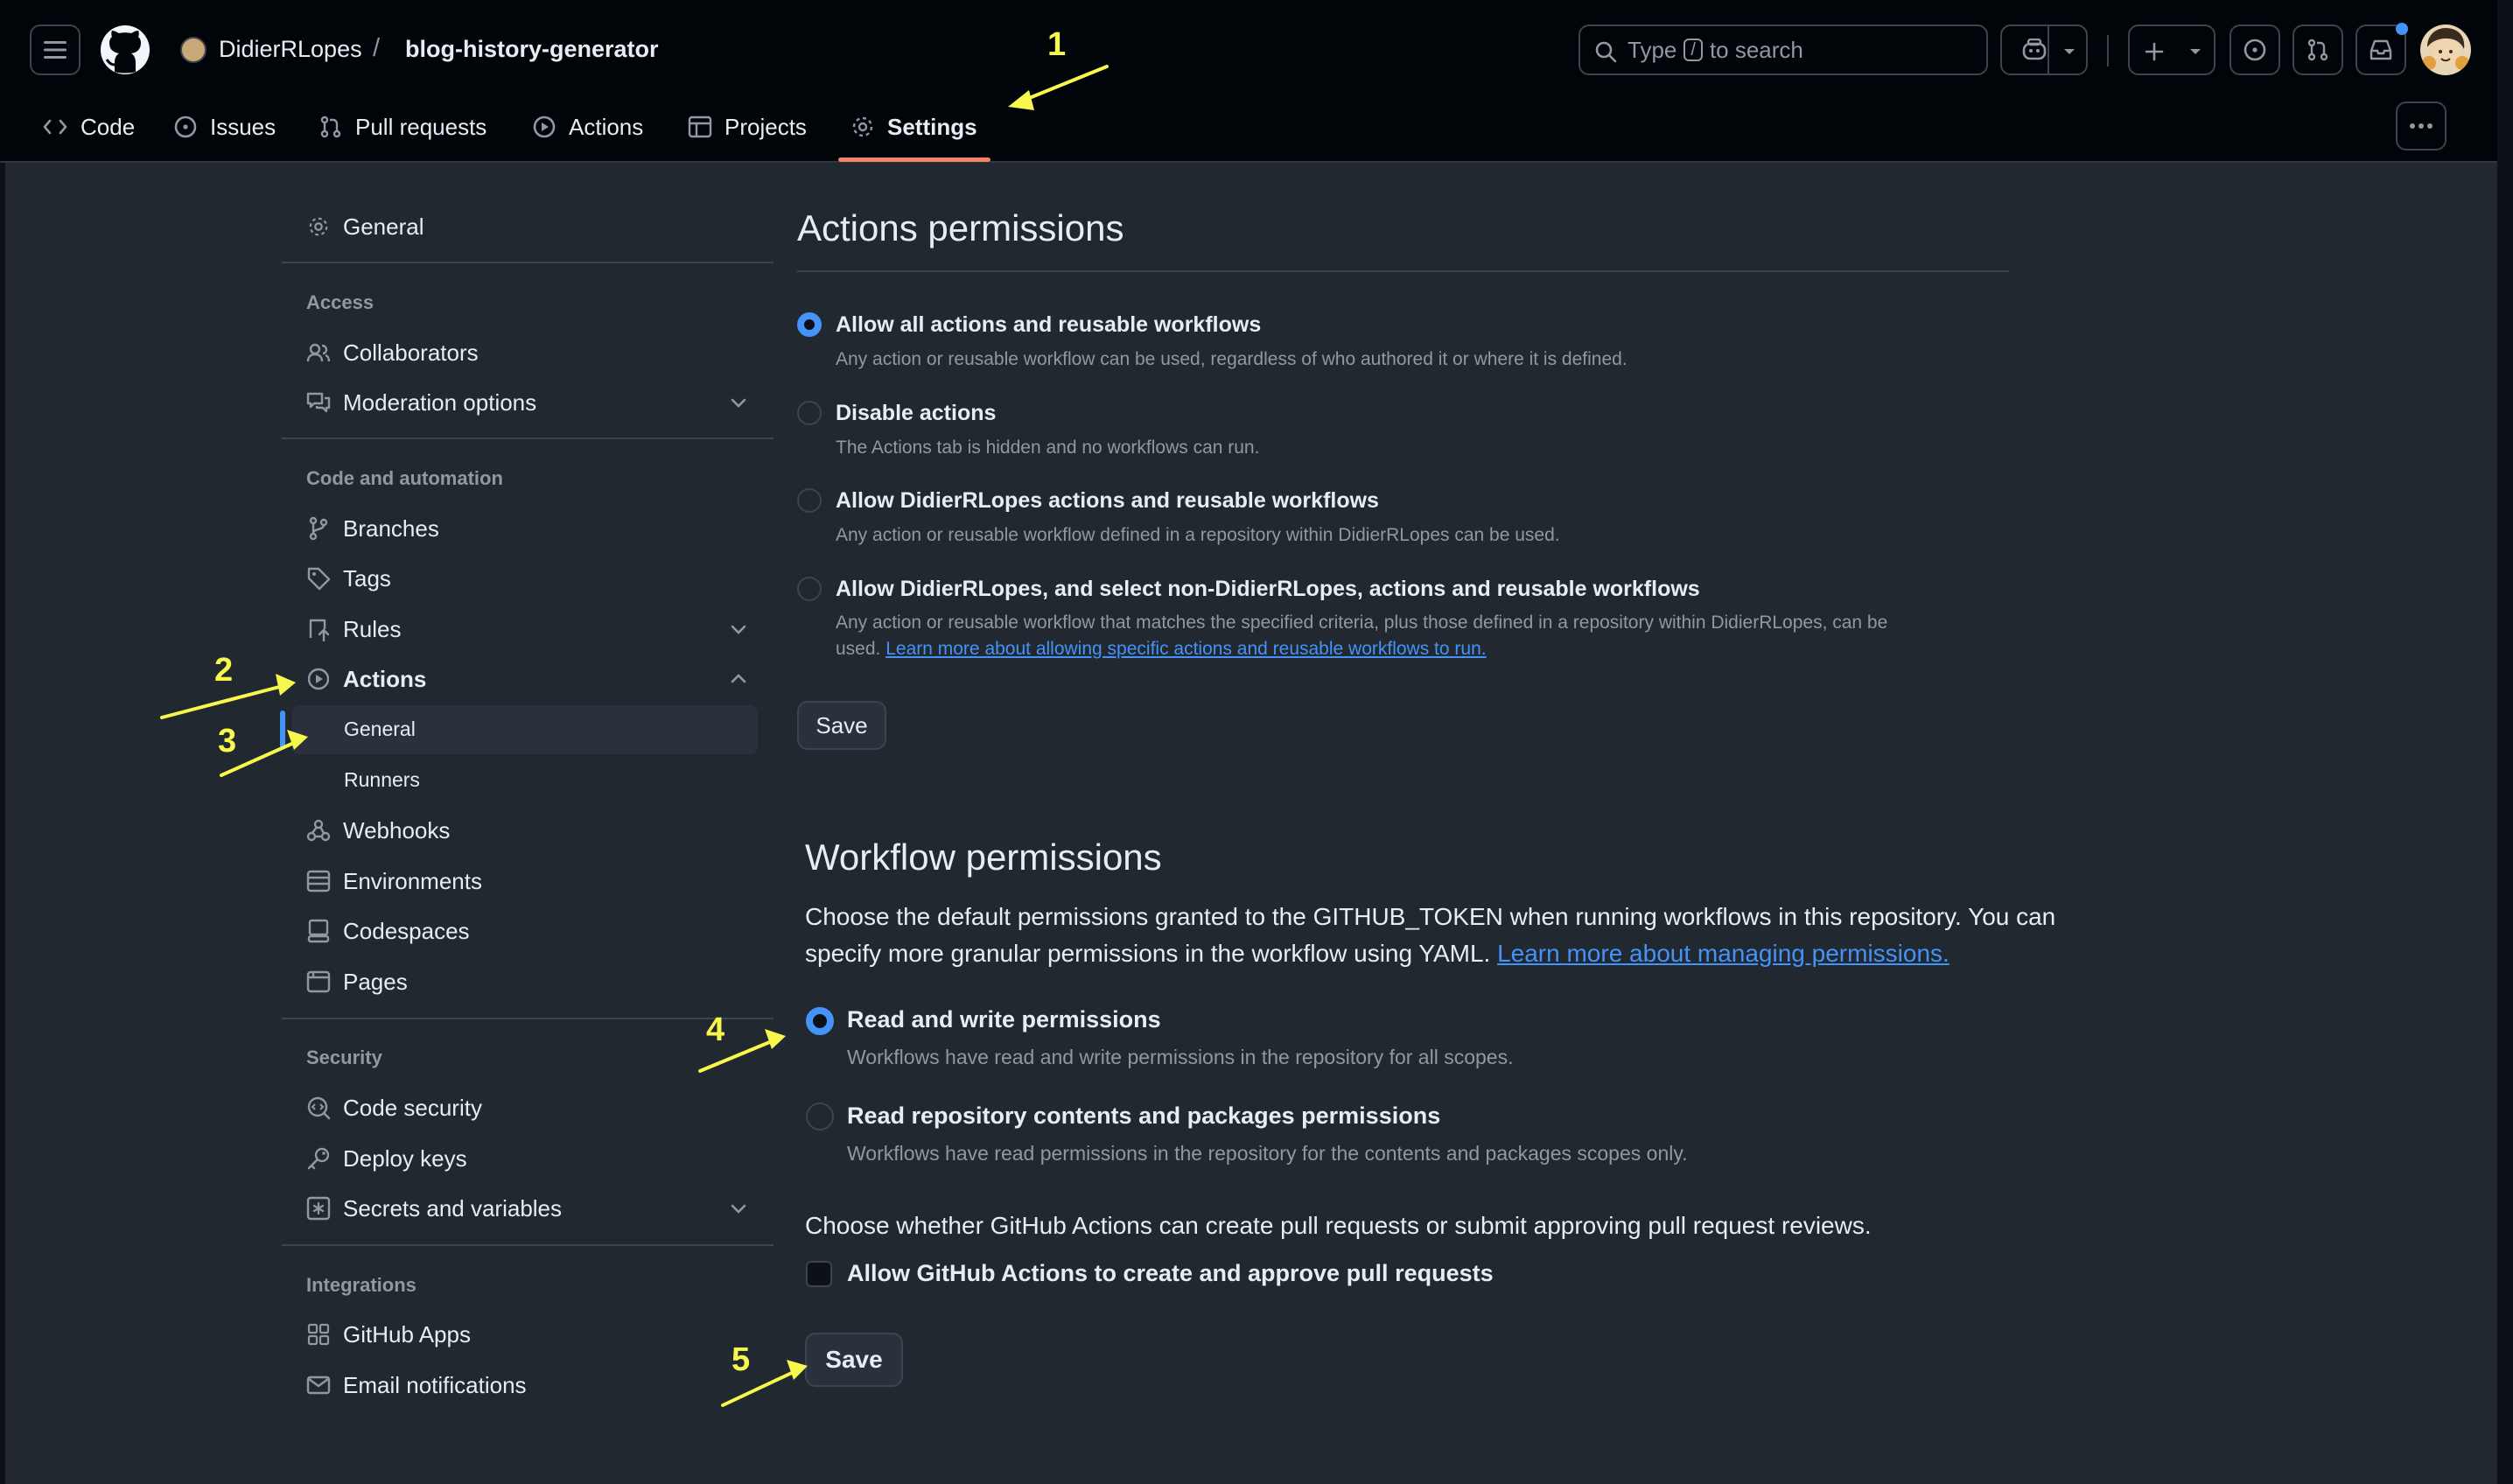 This screenshot has height=1484, width=2513. Describe the element at coordinates (193, 50) in the screenshot. I see `owner-avatar` at that location.